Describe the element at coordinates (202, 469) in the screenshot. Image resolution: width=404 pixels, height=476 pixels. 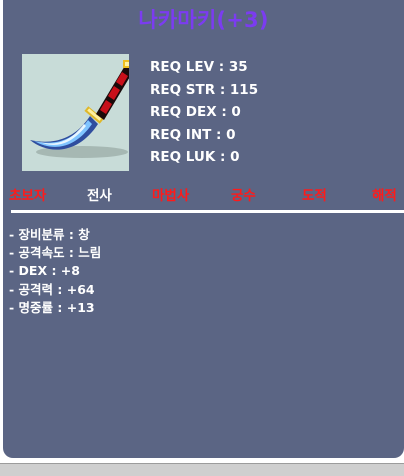
I see `bottom-strip` at that location.